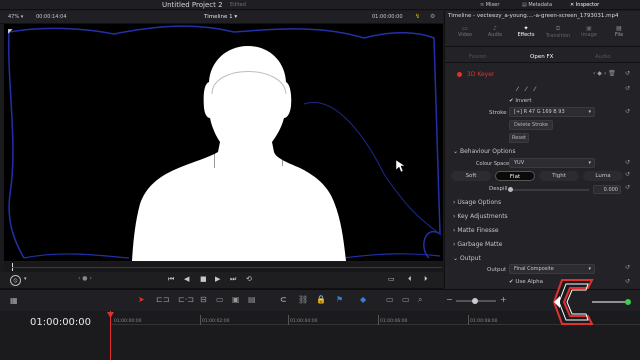 This screenshot has height=360, width=640. What do you see at coordinates (203, 299) in the screenshot?
I see `blade-tool-icon: ⊟` at bounding box center [203, 299].